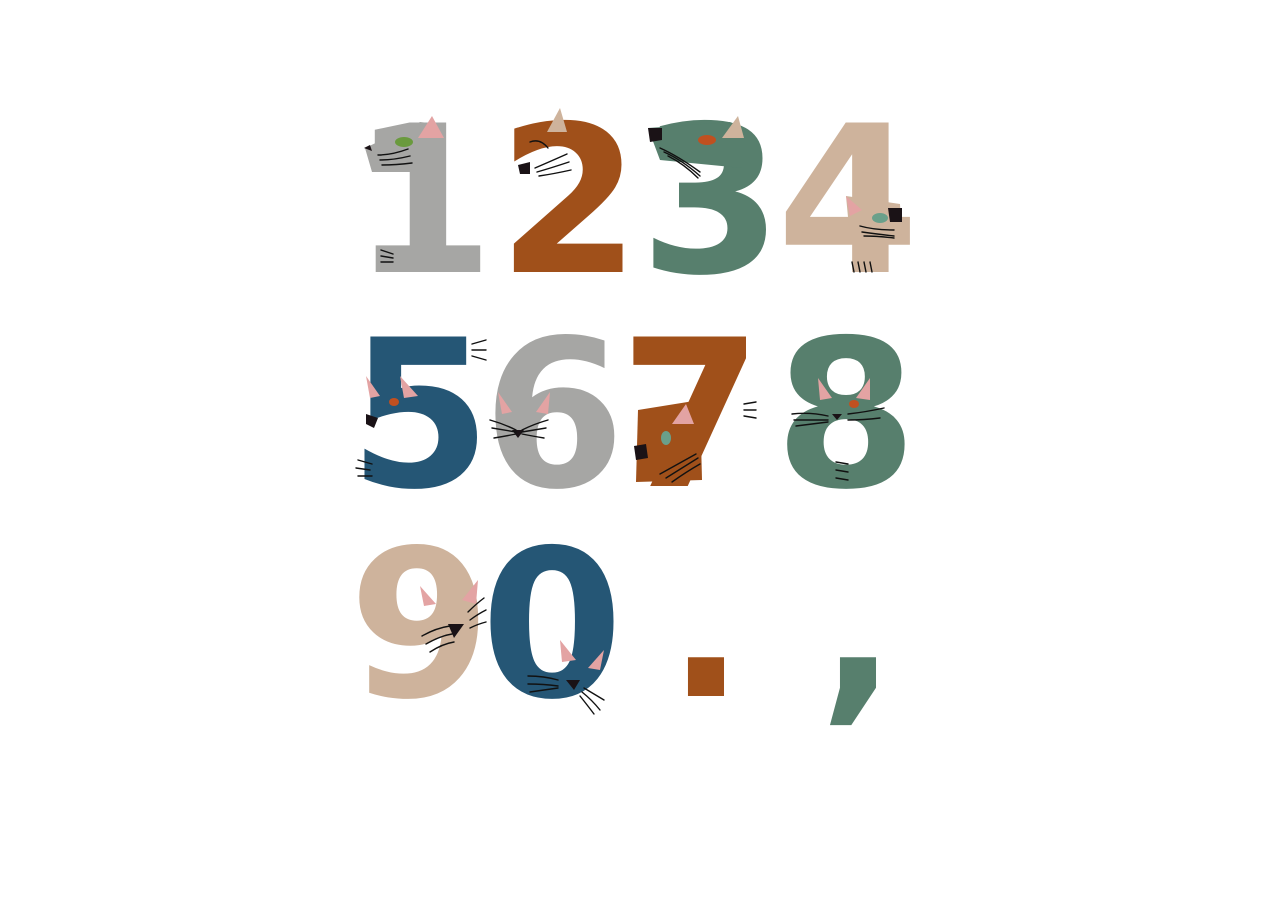 The width and height of the screenshot is (1280, 909). I want to click on digit-9-glyph: 9, so click(420, 626).